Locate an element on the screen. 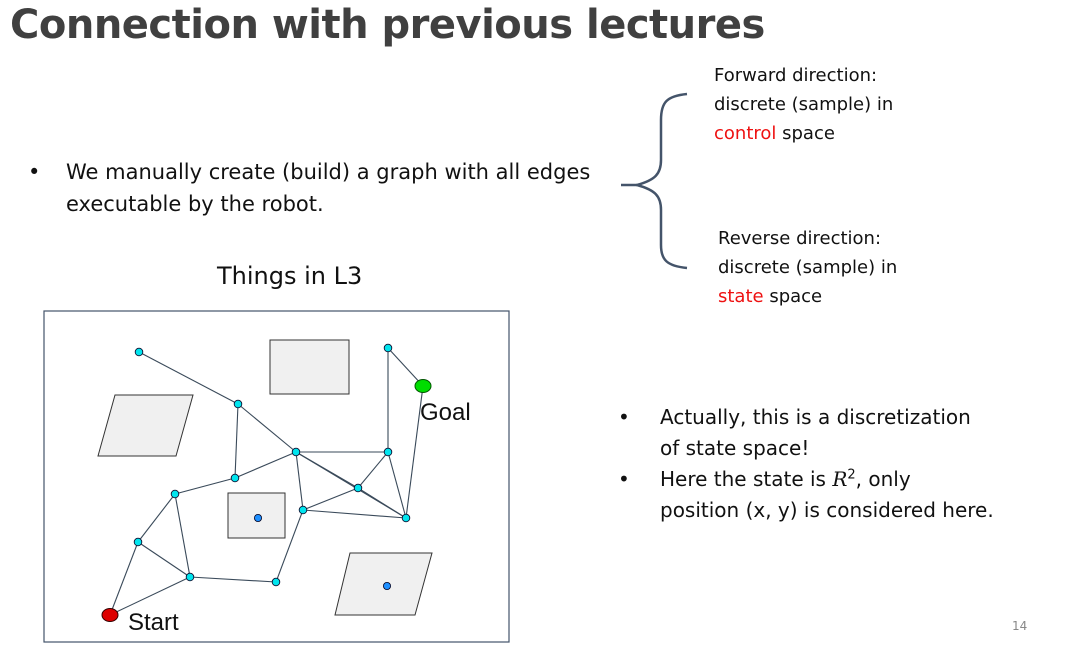  right-bullet-1-line-1: Actually, this is a discretization is located at coordinates (815, 417).